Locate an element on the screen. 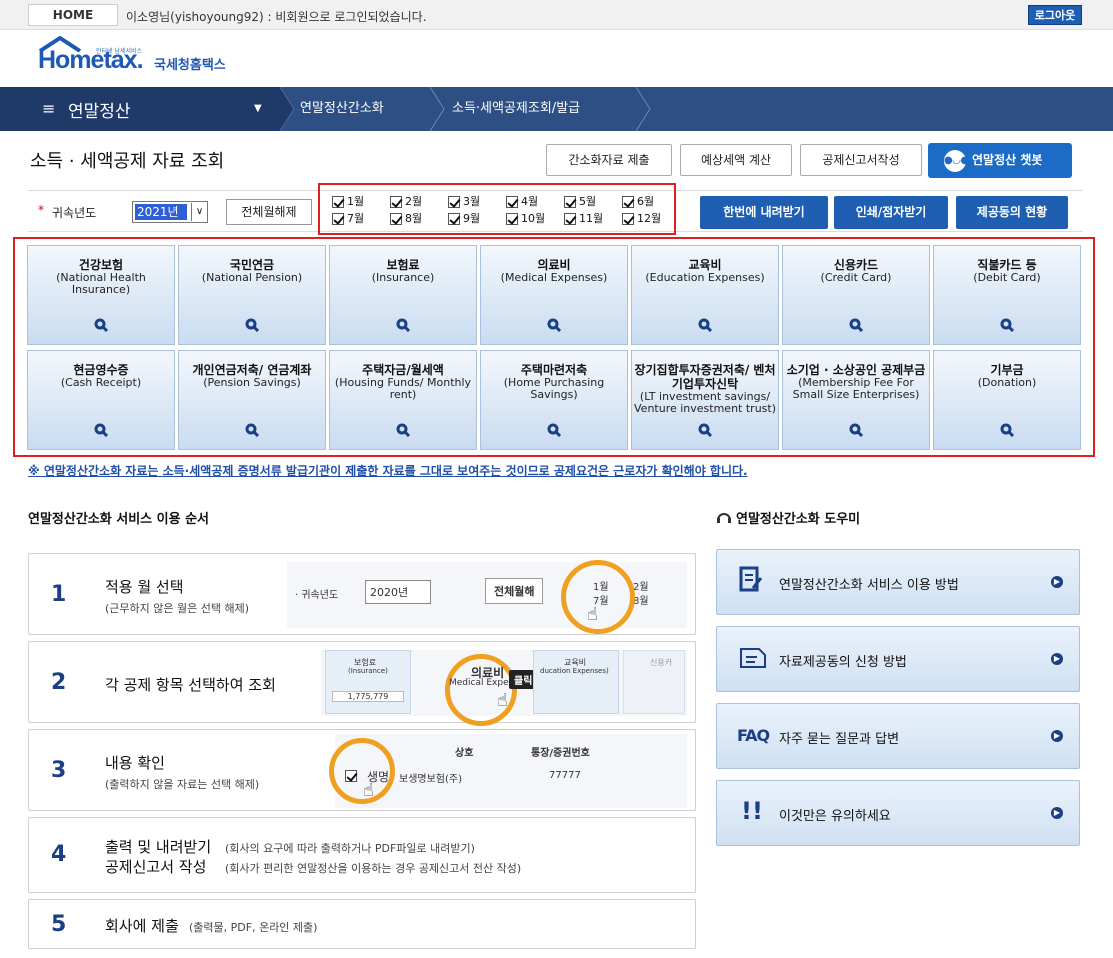 The image size is (1113, 958). step-subtitle: (근무하지 않은 월은 선택 해제) is located at coordinates (177, 608).